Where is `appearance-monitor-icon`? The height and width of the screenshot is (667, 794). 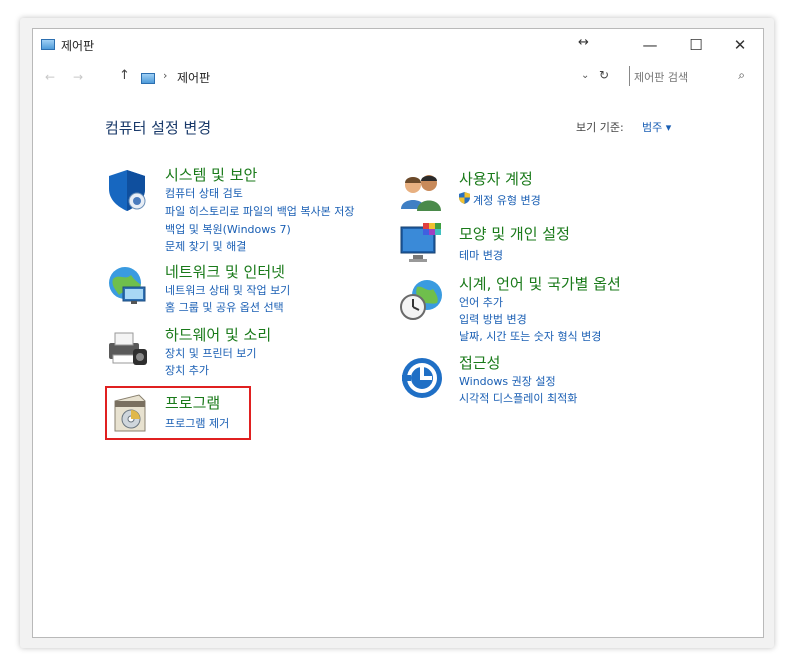
appearance-monitor-icon is located at coordinates (422, 244).